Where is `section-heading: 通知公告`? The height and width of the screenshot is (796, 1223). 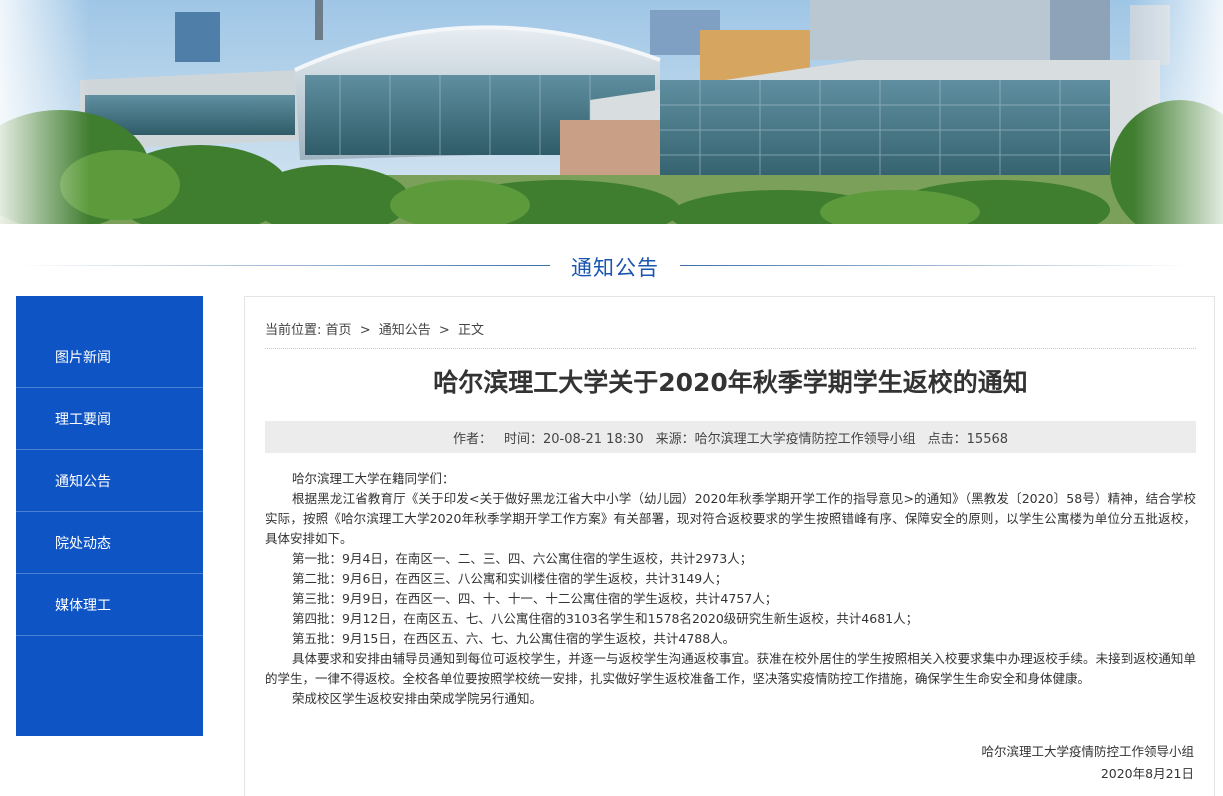 section-heading: 通知公告 is located at coordinates (611, 266).